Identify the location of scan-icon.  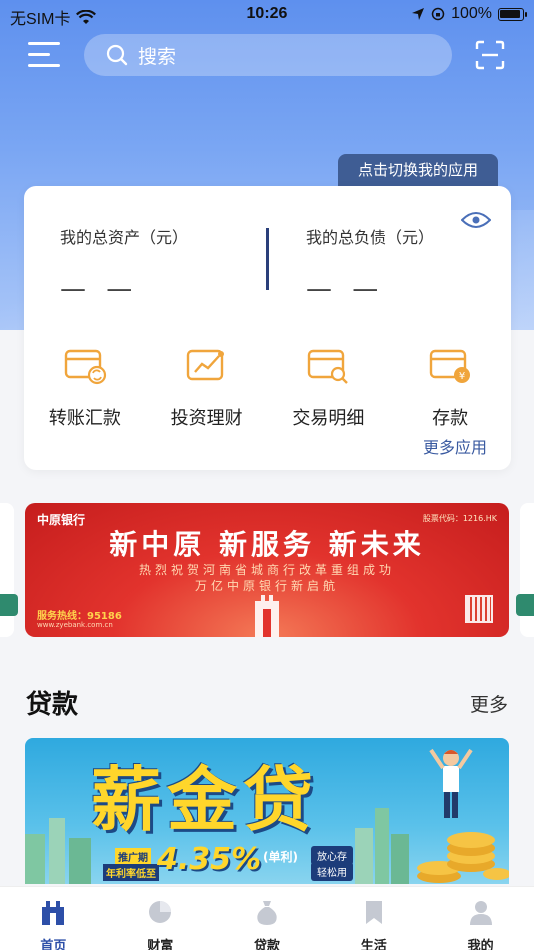
(490, 55).